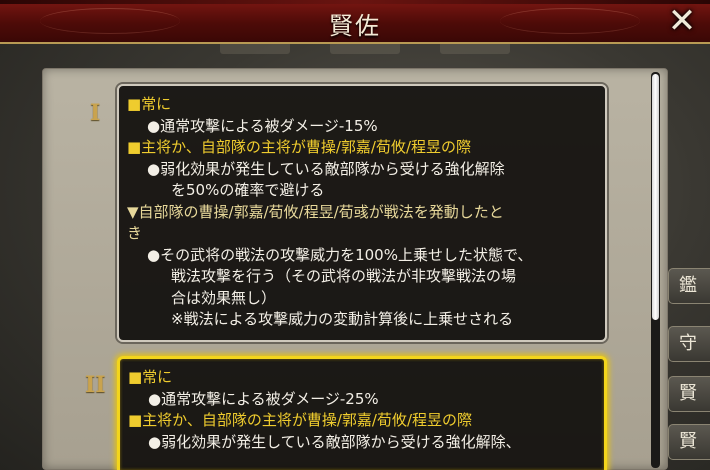 This screenshot has height=470, width=710. I want to click on effect-line: ●弱化効果が発生している敵部隊から受ける強化解除, so click(326, 168).